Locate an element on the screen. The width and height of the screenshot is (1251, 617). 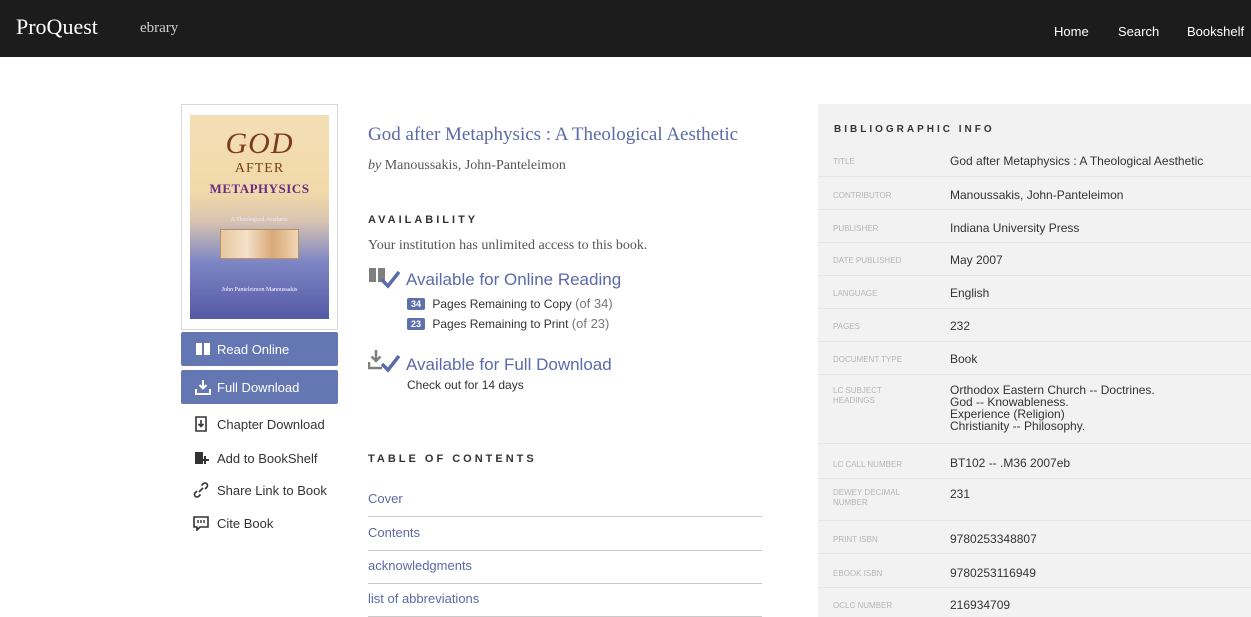
print-remaining-label: Pages Remaining to Print is located at coordinates (500, 324).